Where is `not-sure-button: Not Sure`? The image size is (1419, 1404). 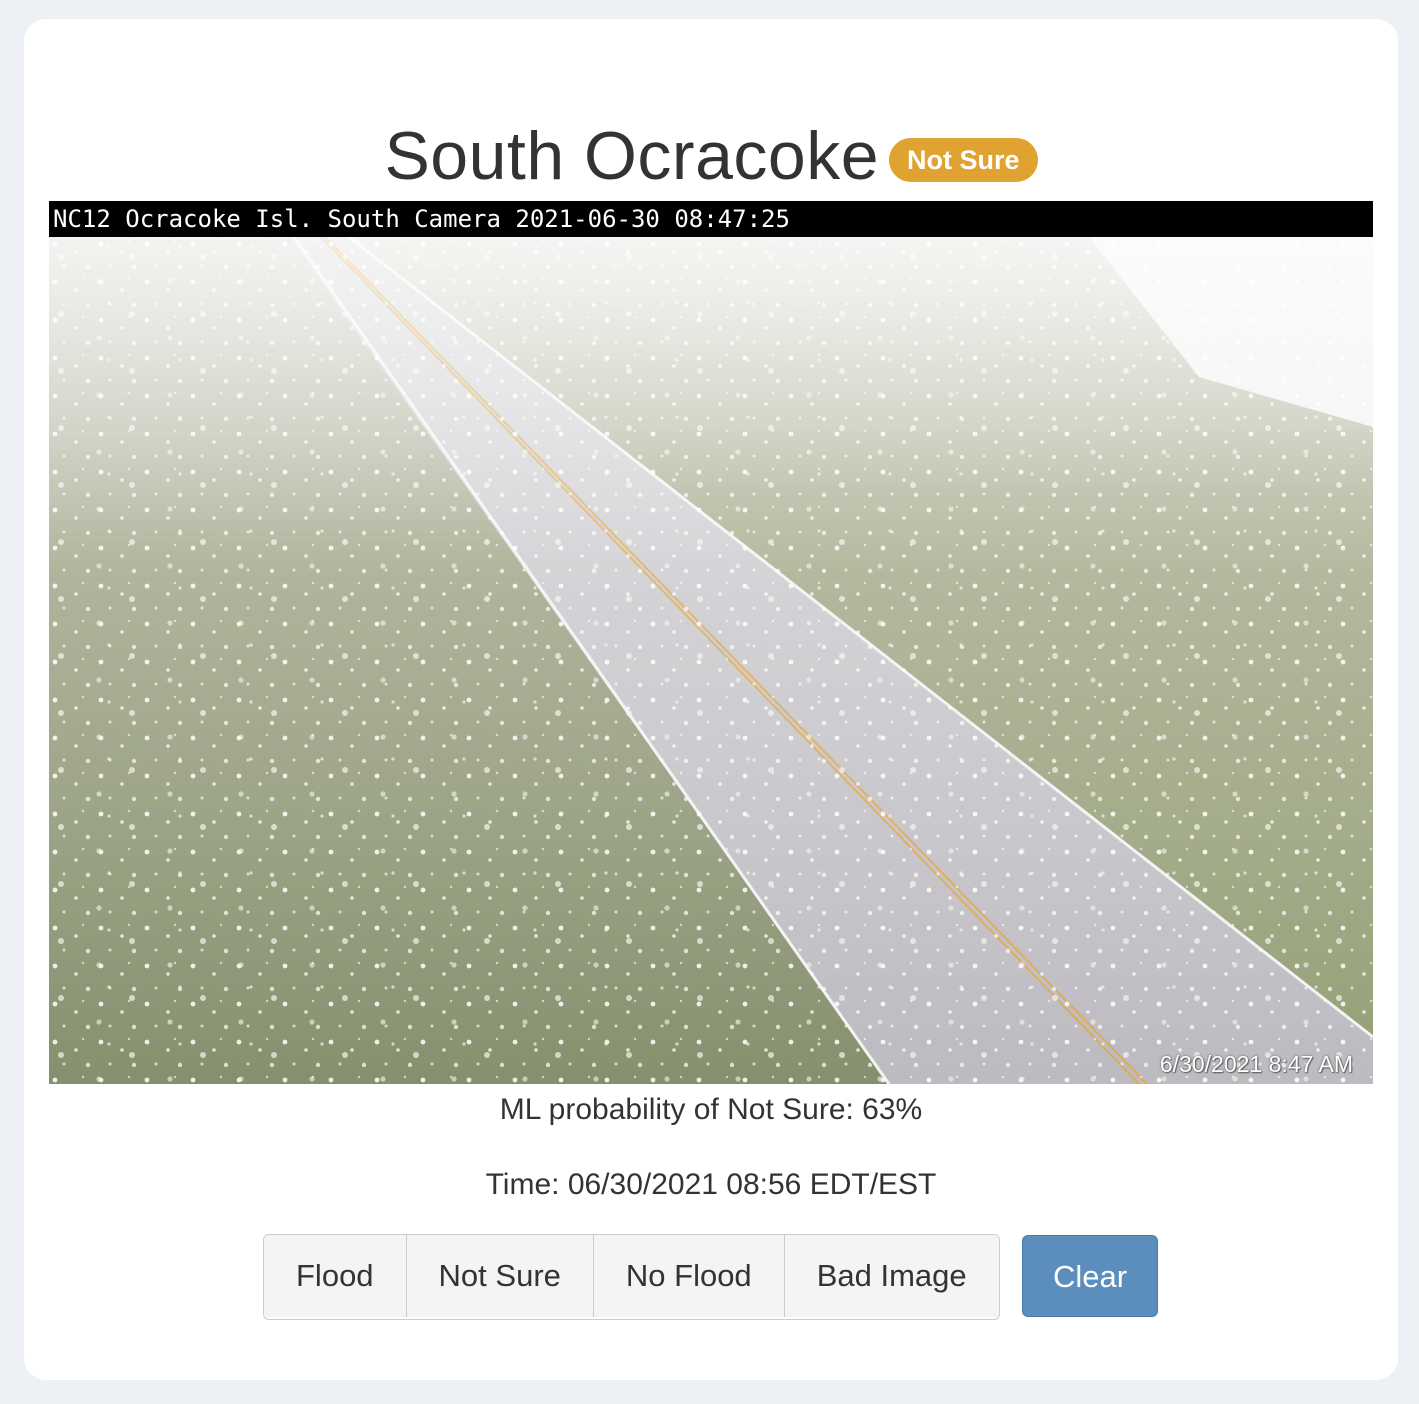
not-sure-button: Not Sure is located at coordinates (500, 1276).